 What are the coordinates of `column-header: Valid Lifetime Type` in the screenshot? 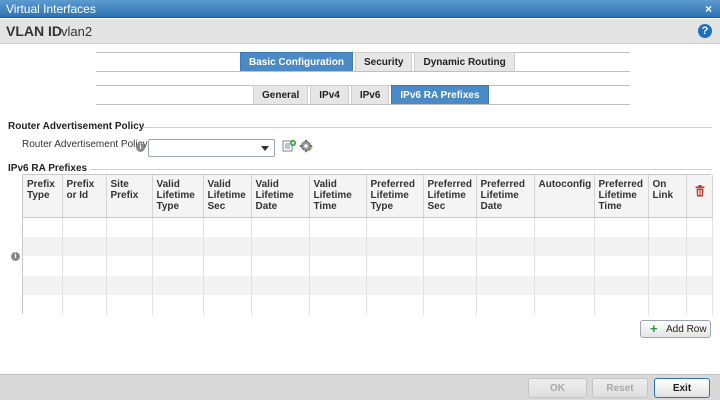 It's located at (178, 196).